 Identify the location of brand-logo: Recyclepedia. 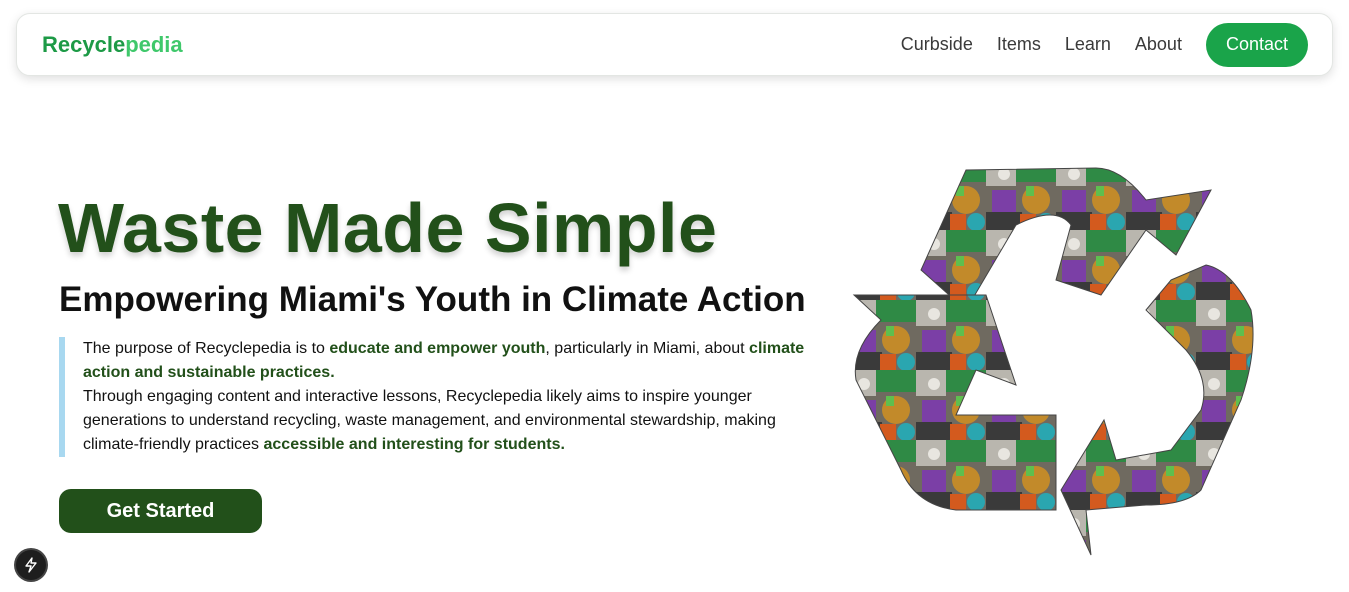
(112, 45).